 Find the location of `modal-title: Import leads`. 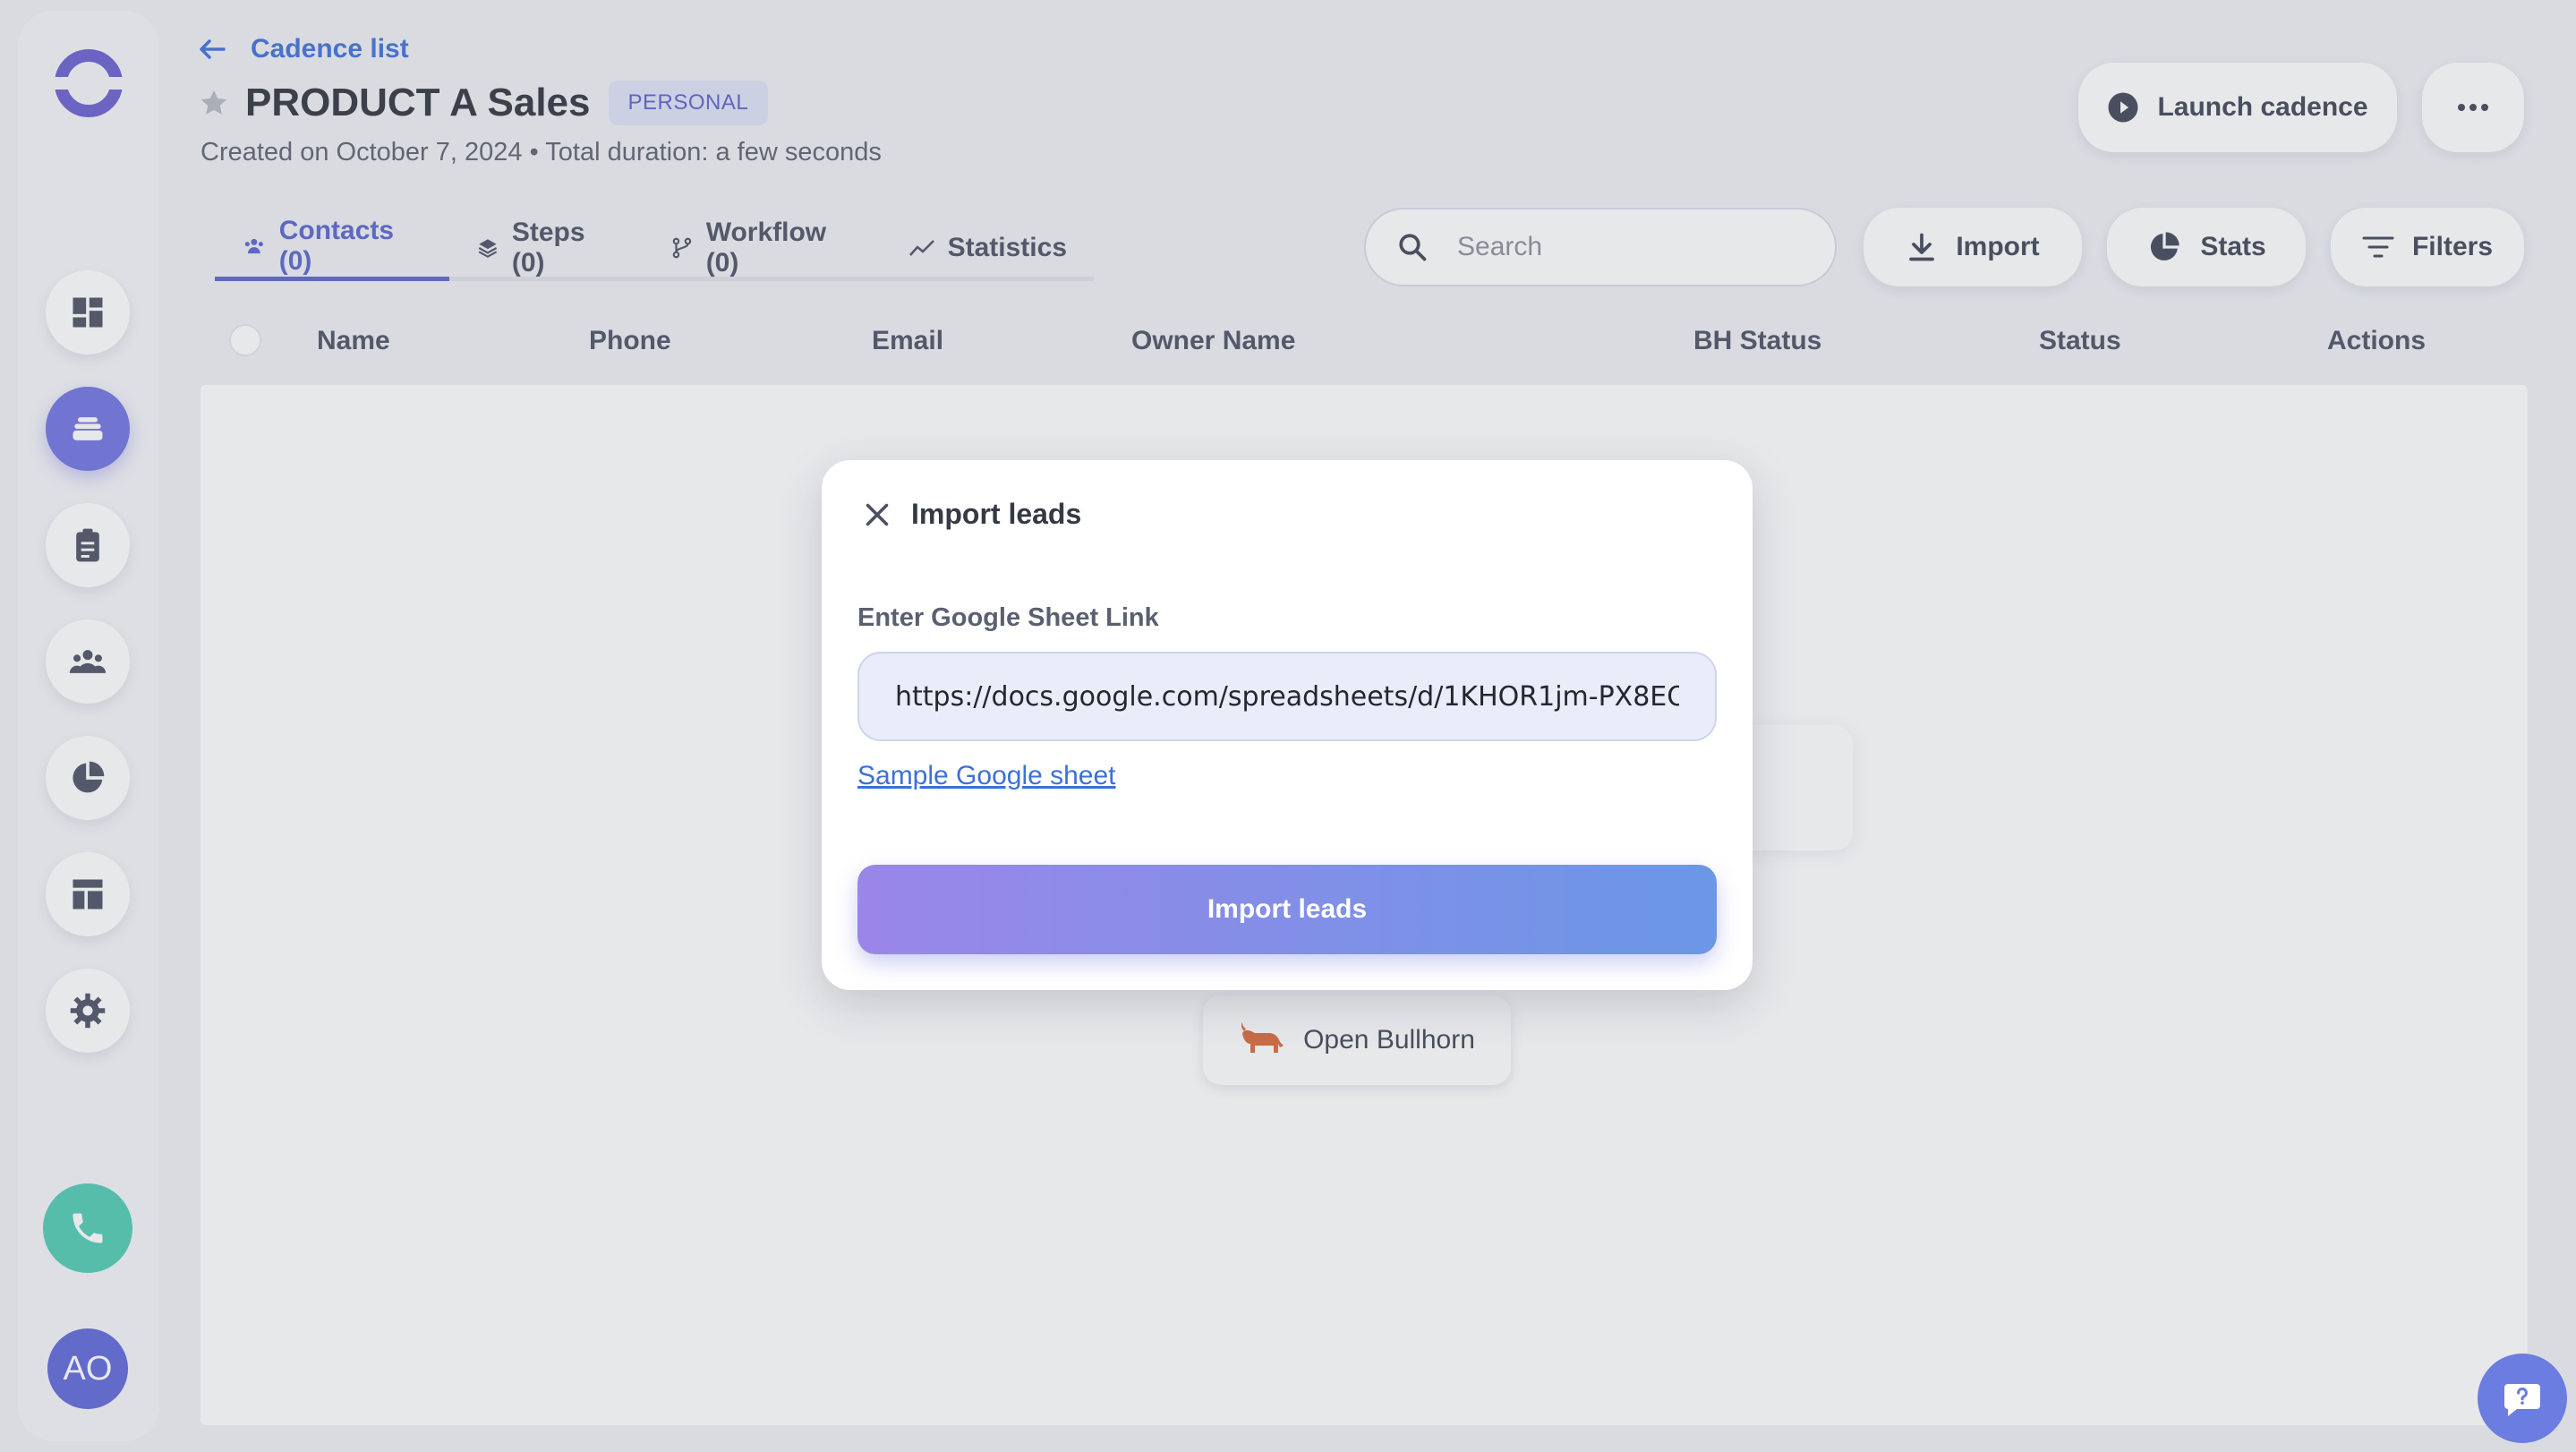

modal-title: Import leads is located at coordinates (996, 514).